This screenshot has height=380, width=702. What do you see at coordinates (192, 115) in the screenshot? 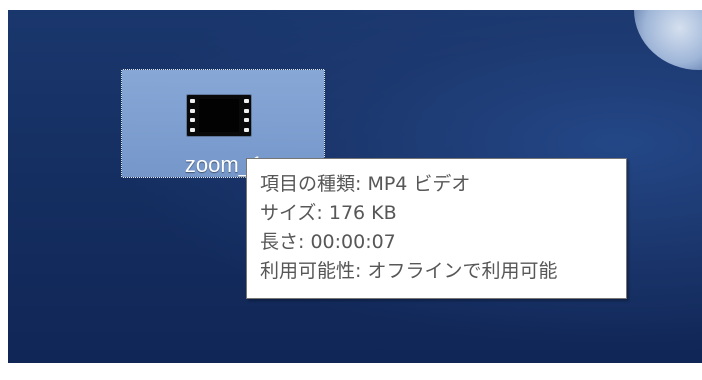
I see `film-perforations-left` at bounding box center [192, 115].